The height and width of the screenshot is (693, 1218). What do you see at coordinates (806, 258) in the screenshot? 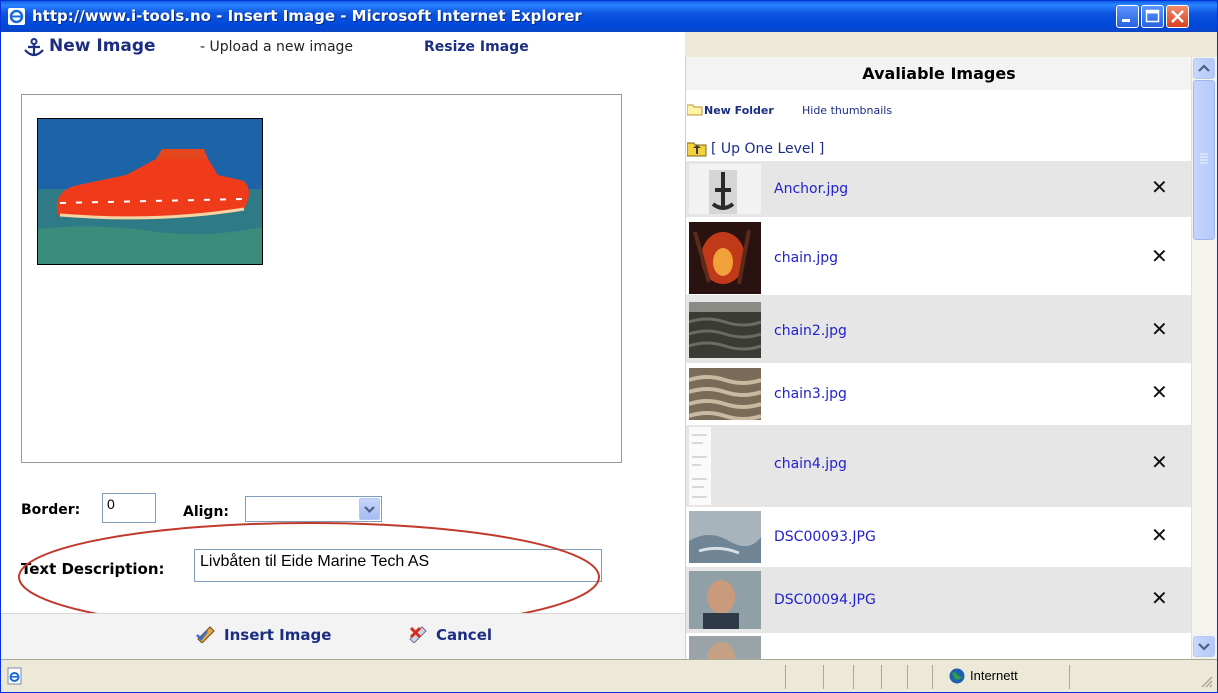
I see `file-name: chain.jpg` at bounding box center [806, 258].